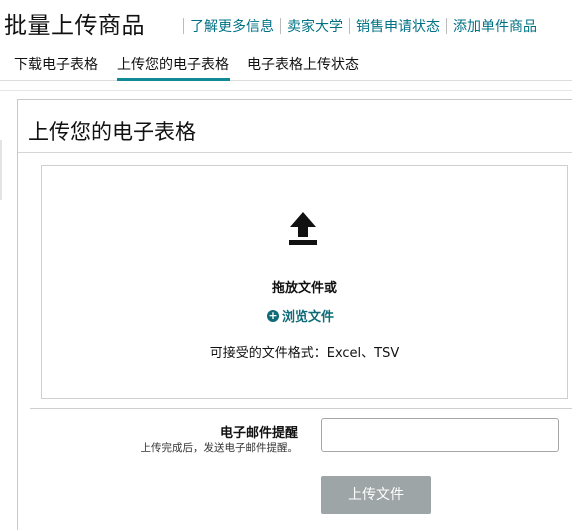 The image size is (572, 530). I want to click on tab-download-spreadsheet: 下载电子表格, so click(56, 64).